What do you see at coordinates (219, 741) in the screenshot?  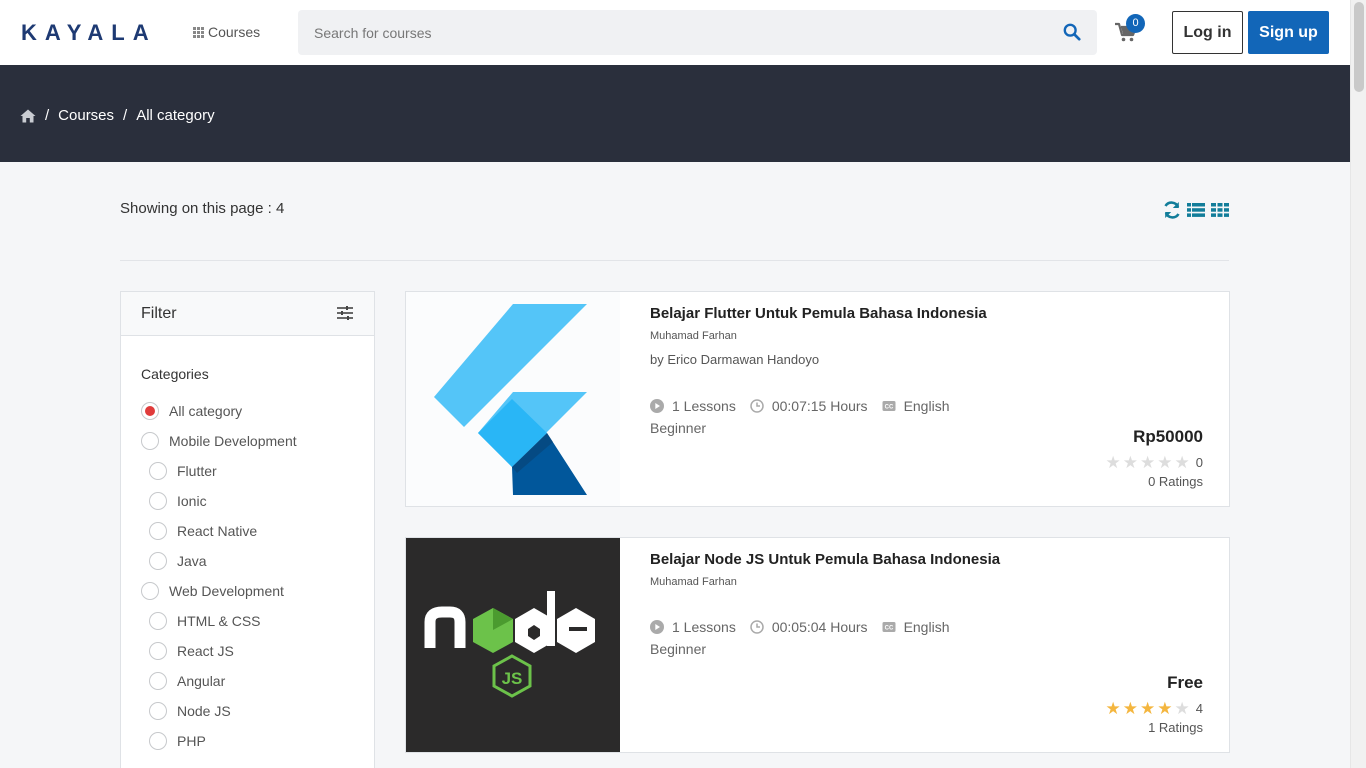 I see `category-option: PHP` at bounding box center [219, 741].